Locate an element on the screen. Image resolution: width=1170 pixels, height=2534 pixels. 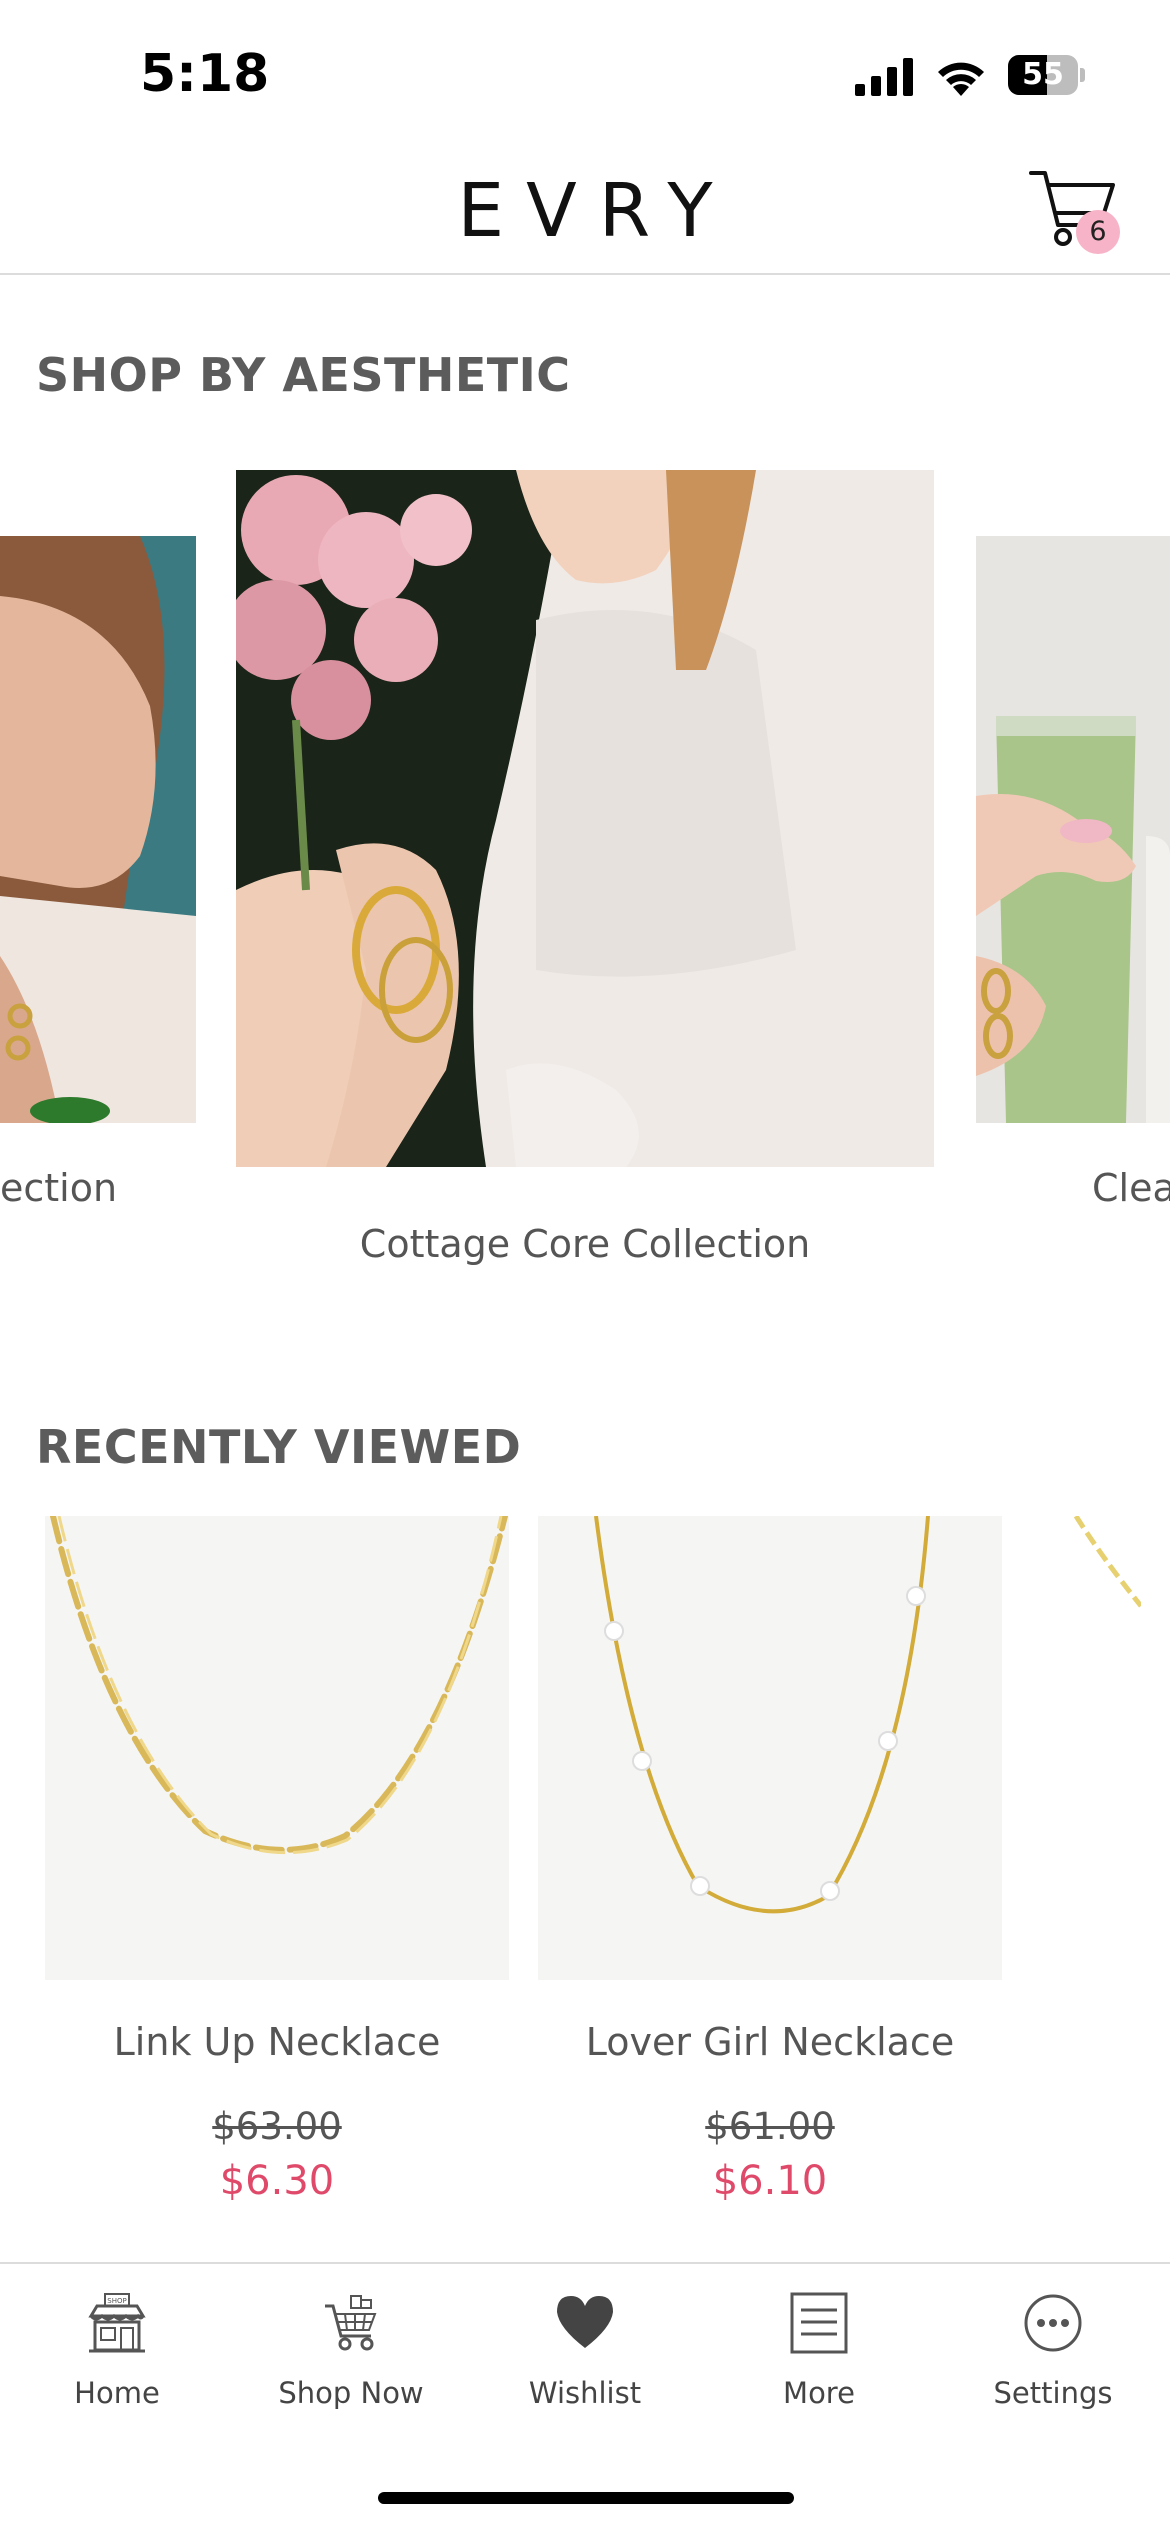
product-name: Link Up Necklace is located at coordinates (277, 2042).